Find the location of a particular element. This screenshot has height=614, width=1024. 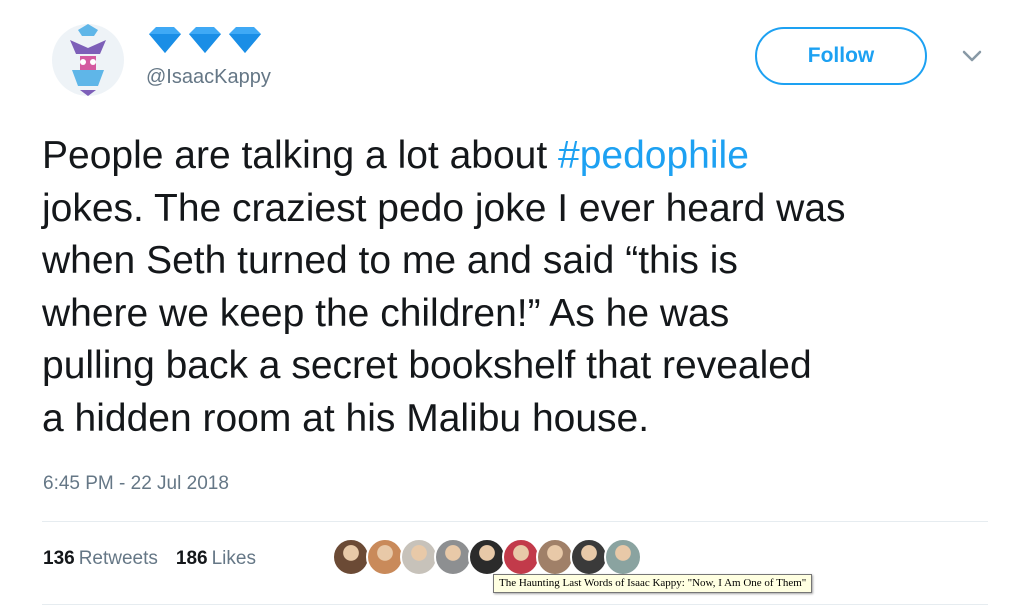

retweets-stat: 136 Retweets is located at coordinates (100, 559).